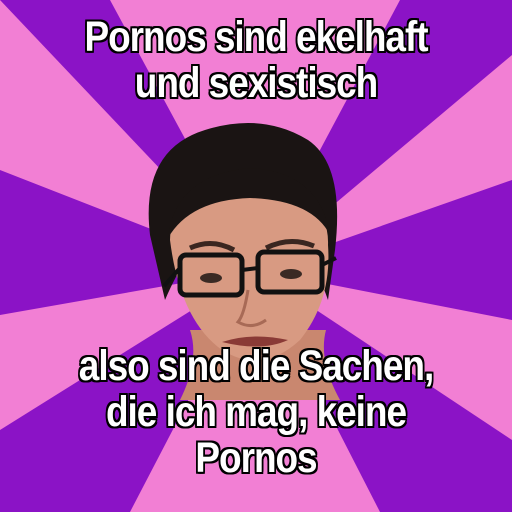 The image size is (512, 512). Describe the element at coordinates (256, 37) in the screenshot. I see `top-caption-line: Pornos sind ekelhaft` at that location.